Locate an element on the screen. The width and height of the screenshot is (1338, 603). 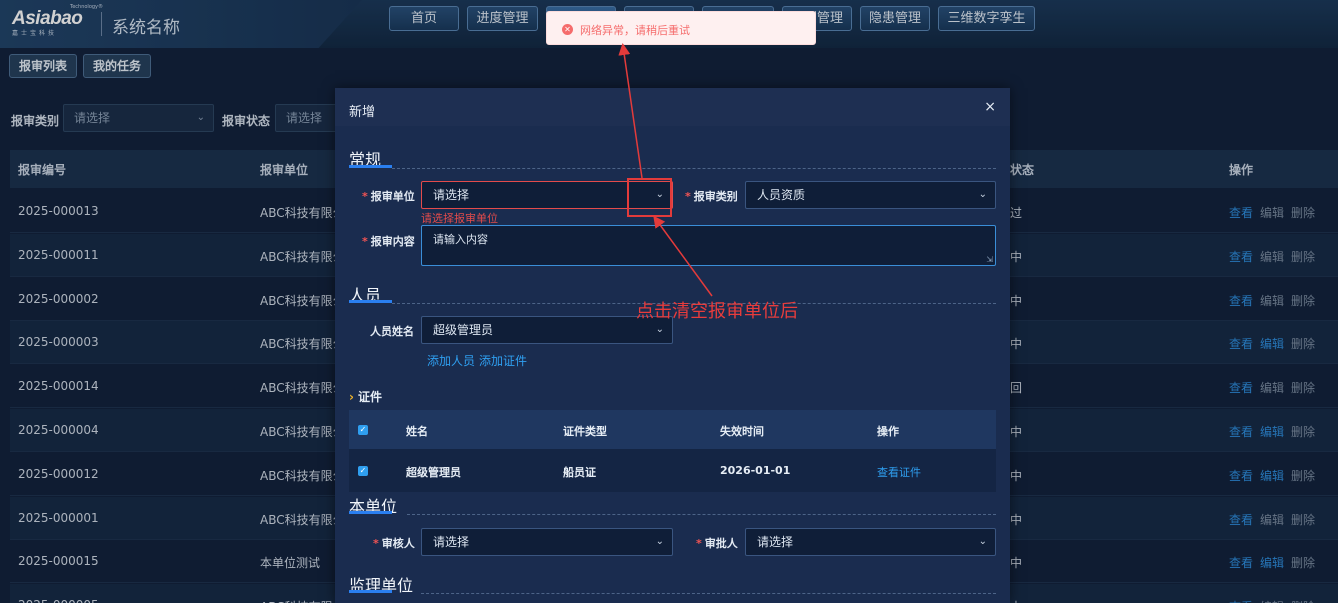
annotation-arrow-toast is located at coordinates (630, 111).